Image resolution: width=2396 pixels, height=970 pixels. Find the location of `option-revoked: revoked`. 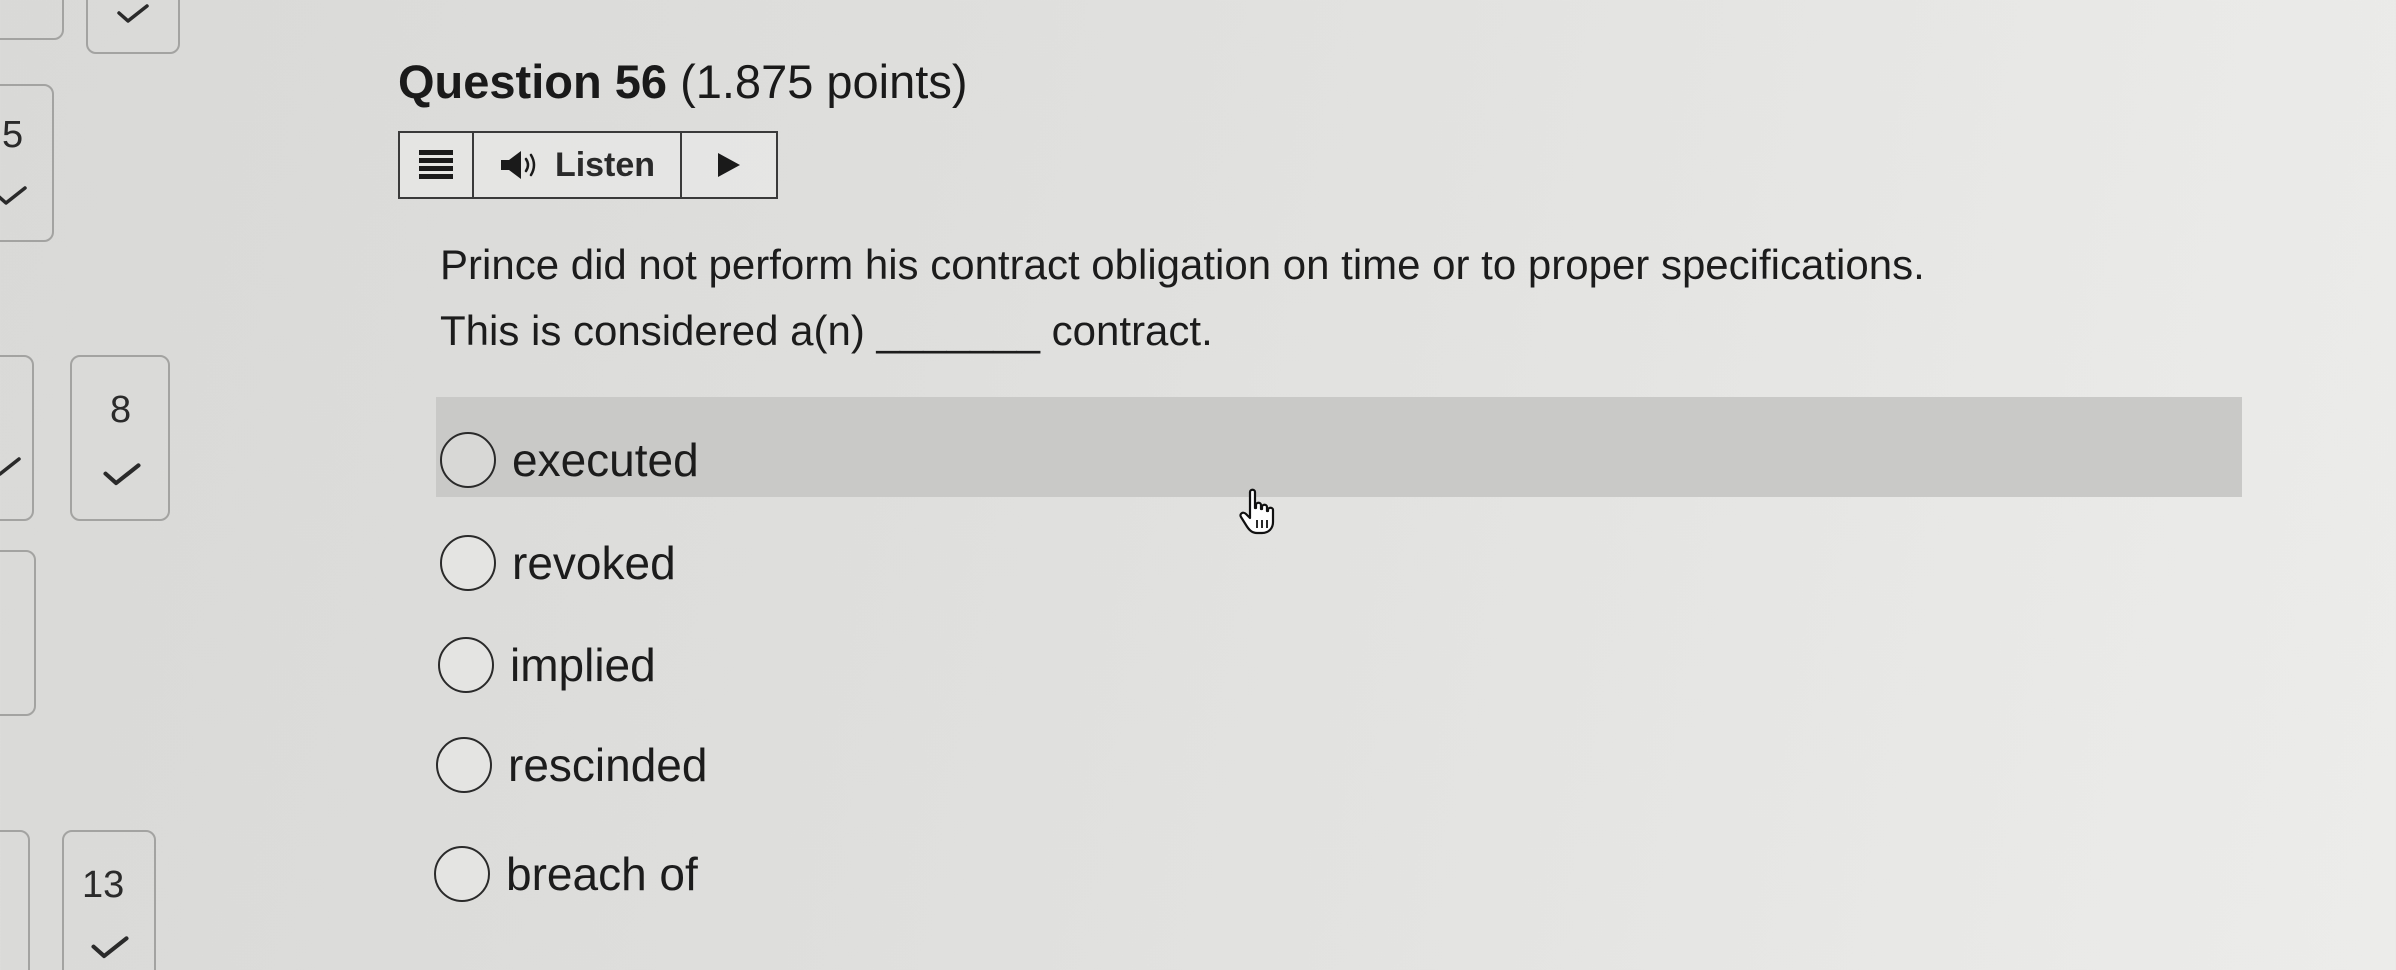

option-revoked: revoked is located at coordinates (558, 563).